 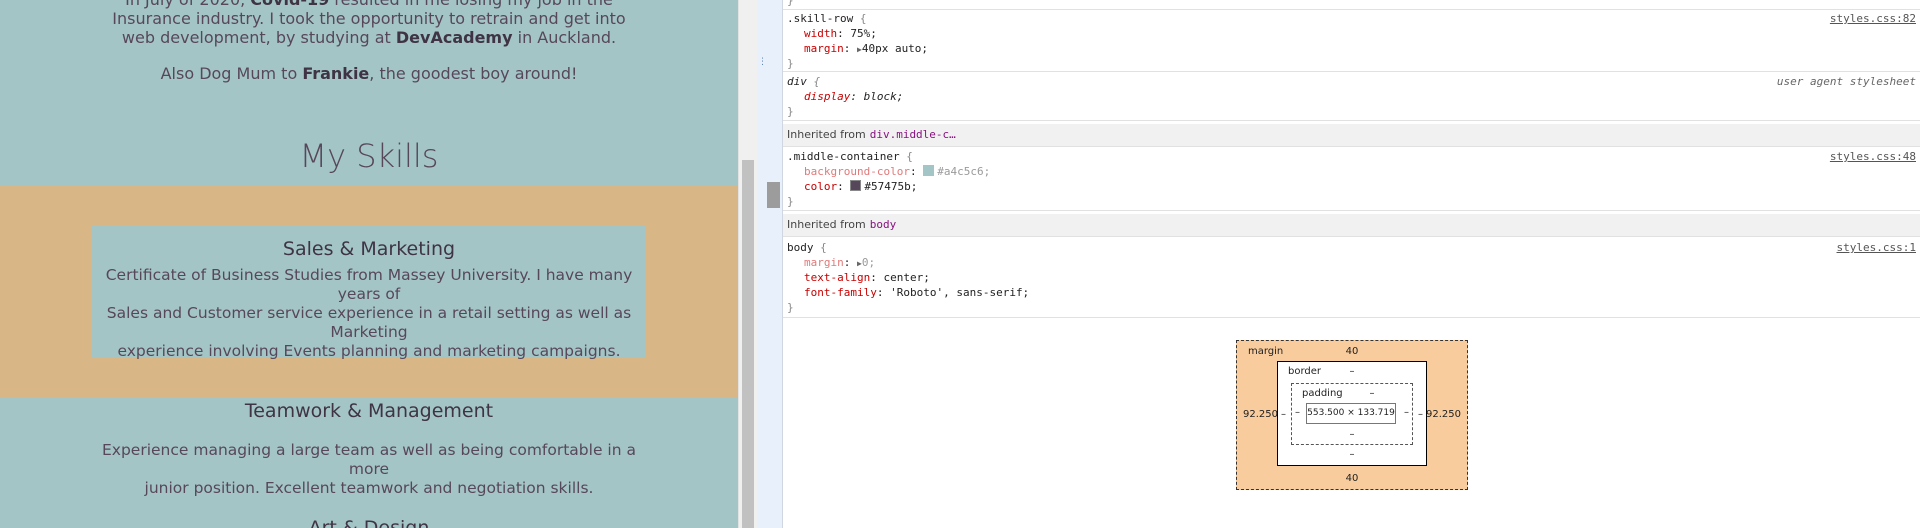 What do you see at coordinates (1352, 478) in the screenshot?
I see `margin-bottom-value: 40` at bounding box center [1352, 478].